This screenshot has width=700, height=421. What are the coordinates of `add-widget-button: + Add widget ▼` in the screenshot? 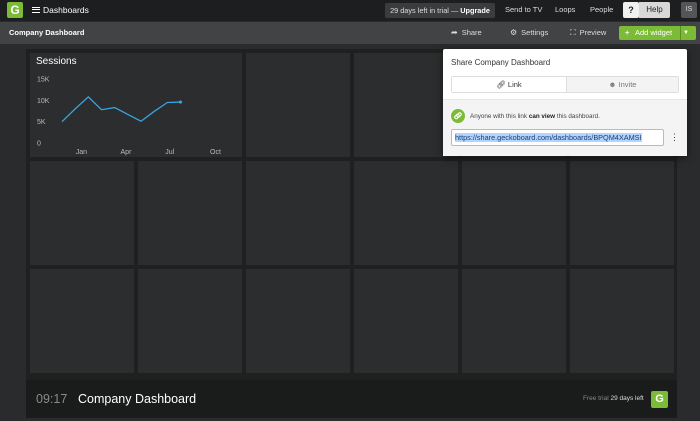 It's located at (657, 33).